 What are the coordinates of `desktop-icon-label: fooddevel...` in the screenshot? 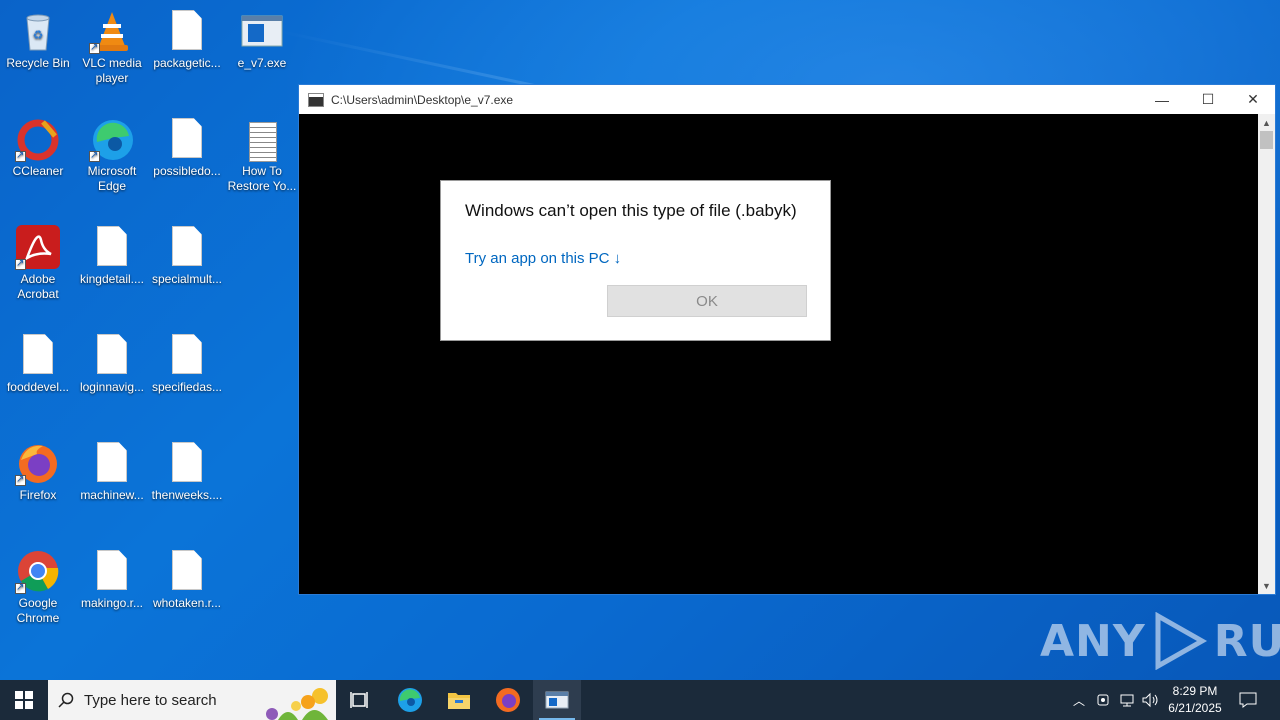 It's located at (38, 387).